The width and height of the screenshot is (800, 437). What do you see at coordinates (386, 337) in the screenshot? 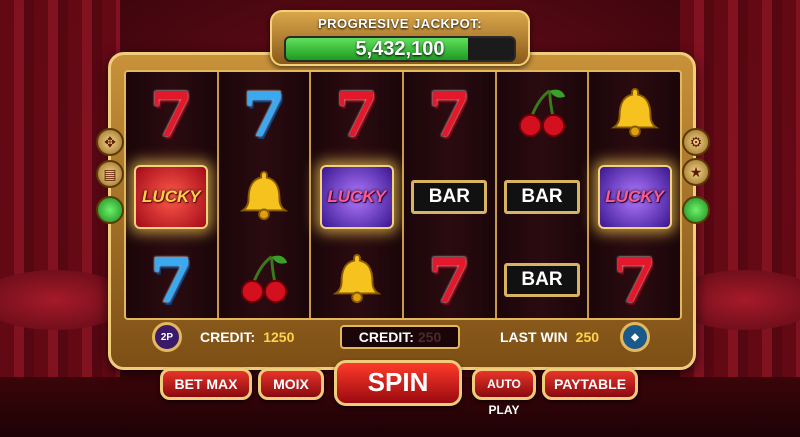
I see `credit-box-label: CREDIT:` at bounding box center [386, 337].